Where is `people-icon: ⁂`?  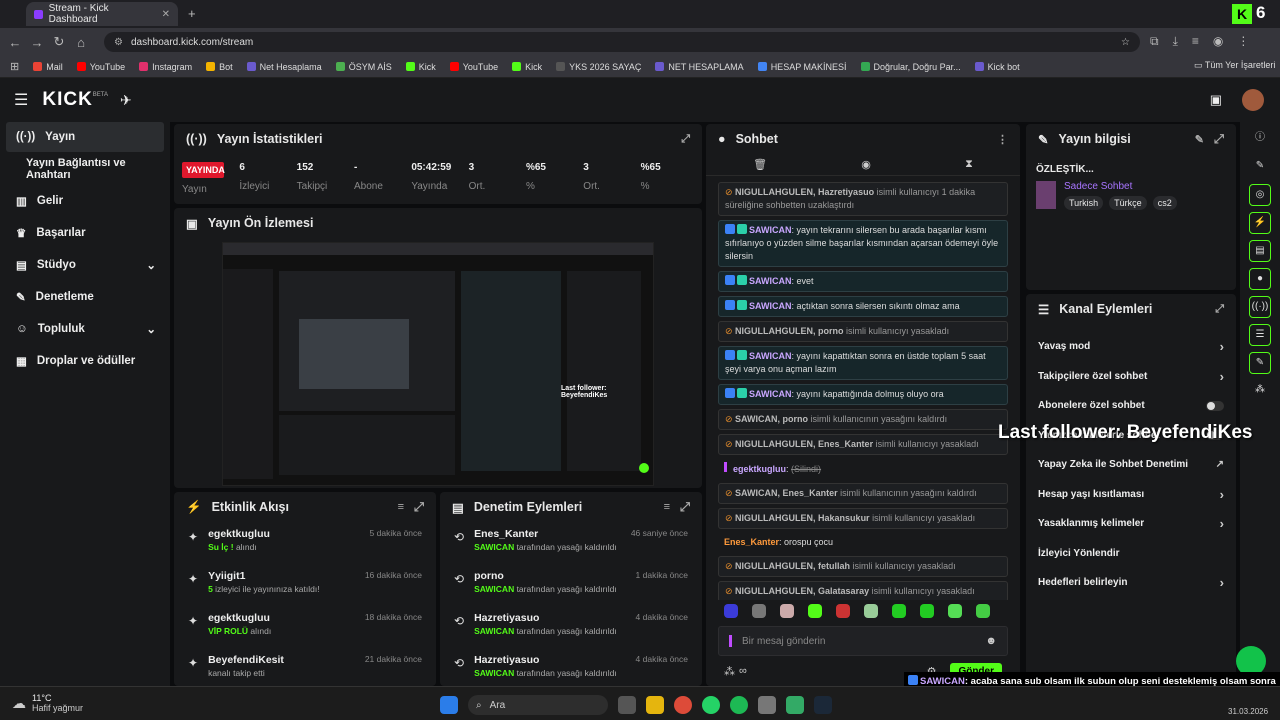 people-icon: ⁂ is located at coordinates (729, 671).